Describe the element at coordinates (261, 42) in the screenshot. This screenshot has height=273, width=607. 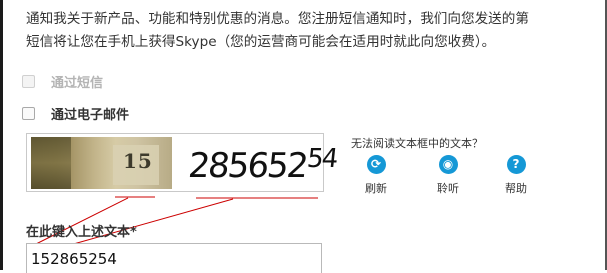
I see `consent-text-line-2: 短信将让您在手机上获得Skype（您的运营商可能会在适用时就此向您收费）。` at that location.